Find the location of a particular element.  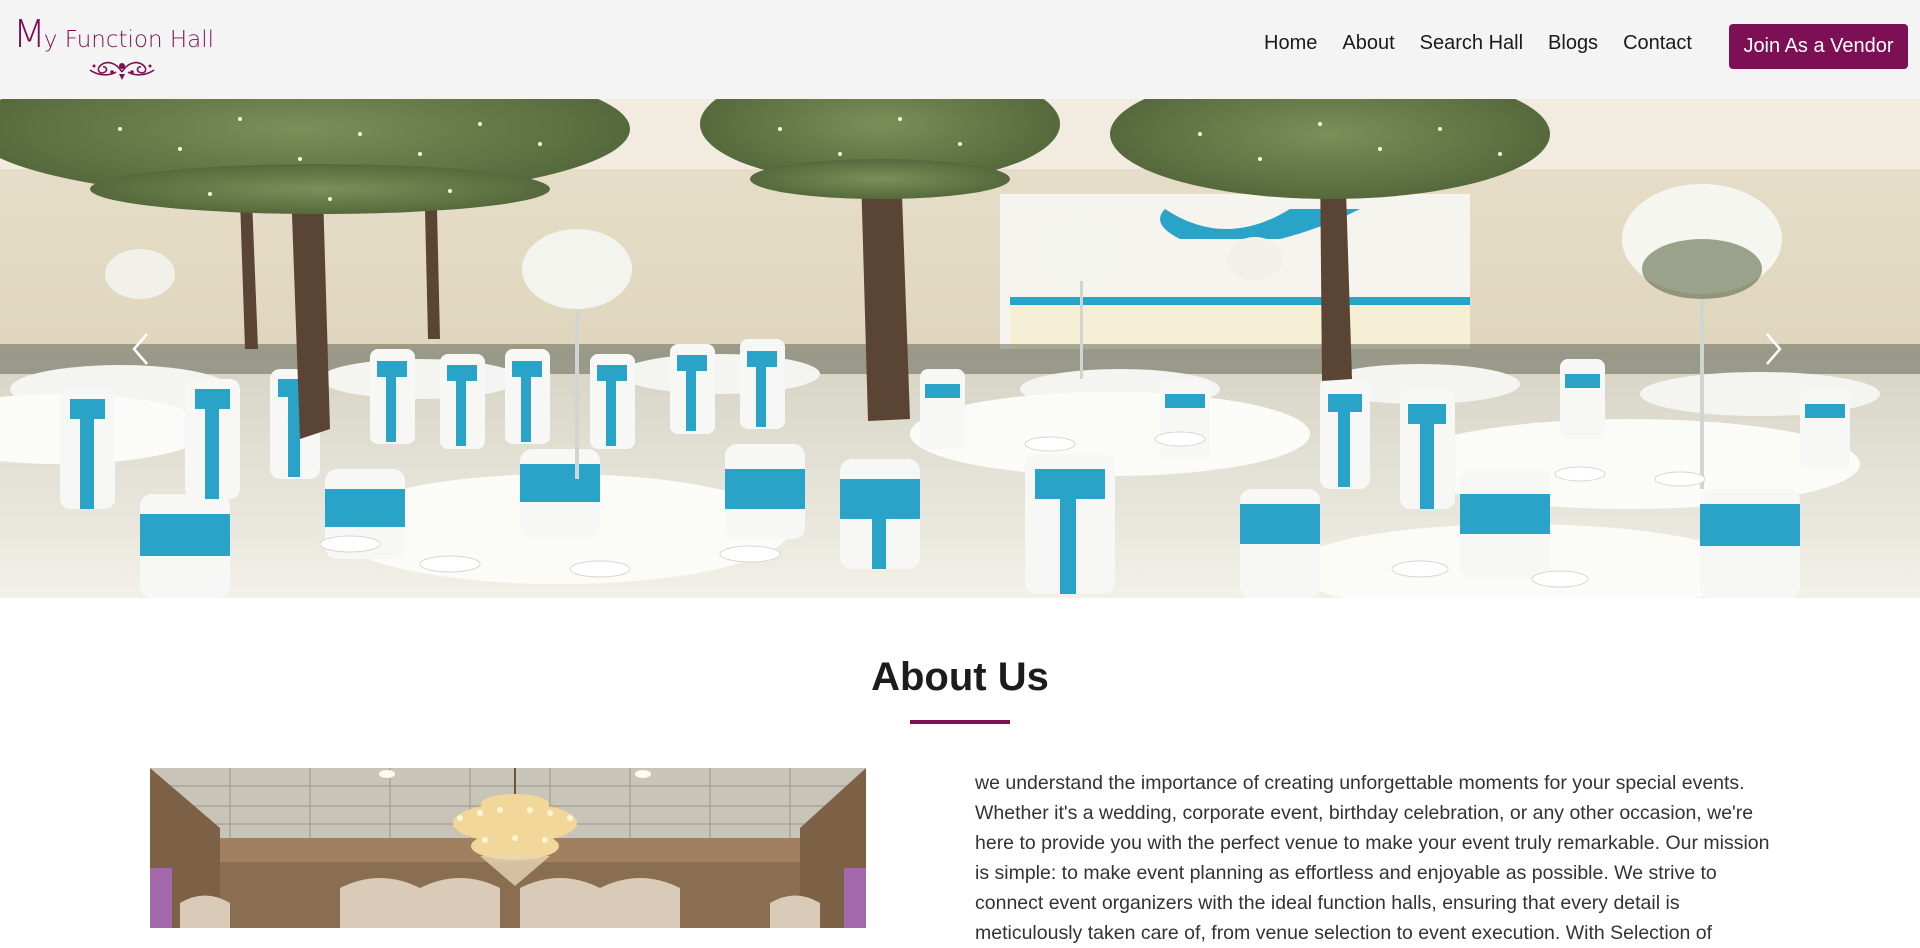

nav-home: Home is located at coordinates (1290, 43).